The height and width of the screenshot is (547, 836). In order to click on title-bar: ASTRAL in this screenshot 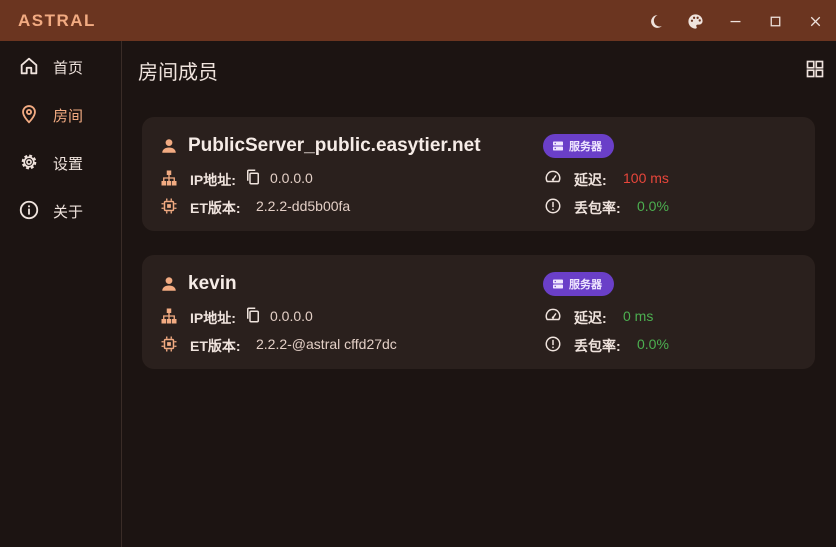, I will do `click(418, 20)`.